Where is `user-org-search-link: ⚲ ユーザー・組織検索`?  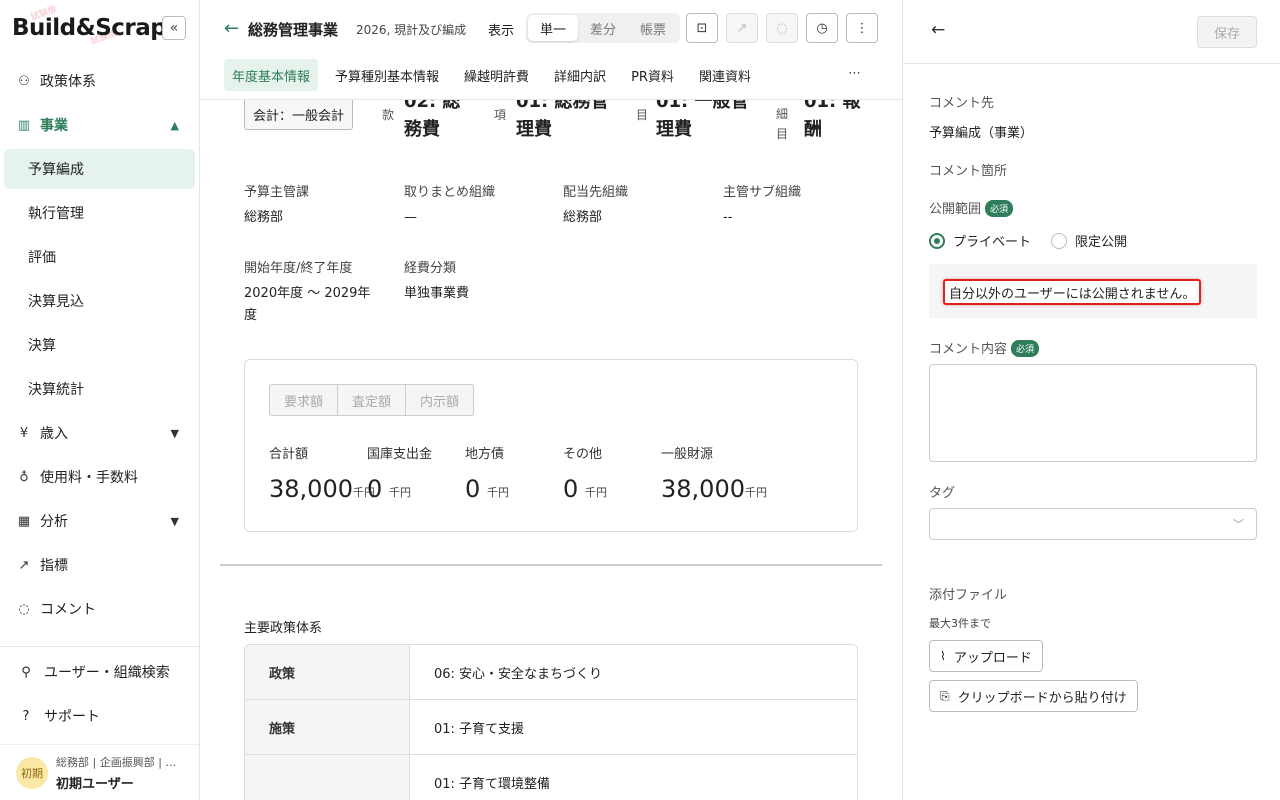
user-org-search-link: ⚲ ユーザー・組織検索 is located at coordinates (94, 672).